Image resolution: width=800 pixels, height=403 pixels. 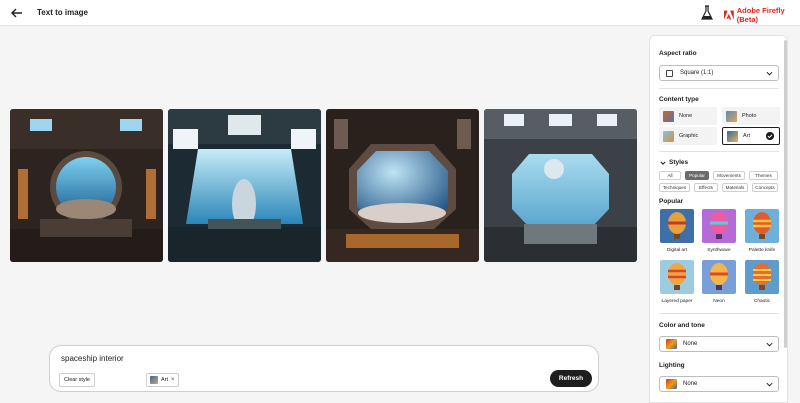 What do you see at coordinates (154, 380) in the screenshot?
I see `chip-thumbnail` at bounding box center [154, 380].